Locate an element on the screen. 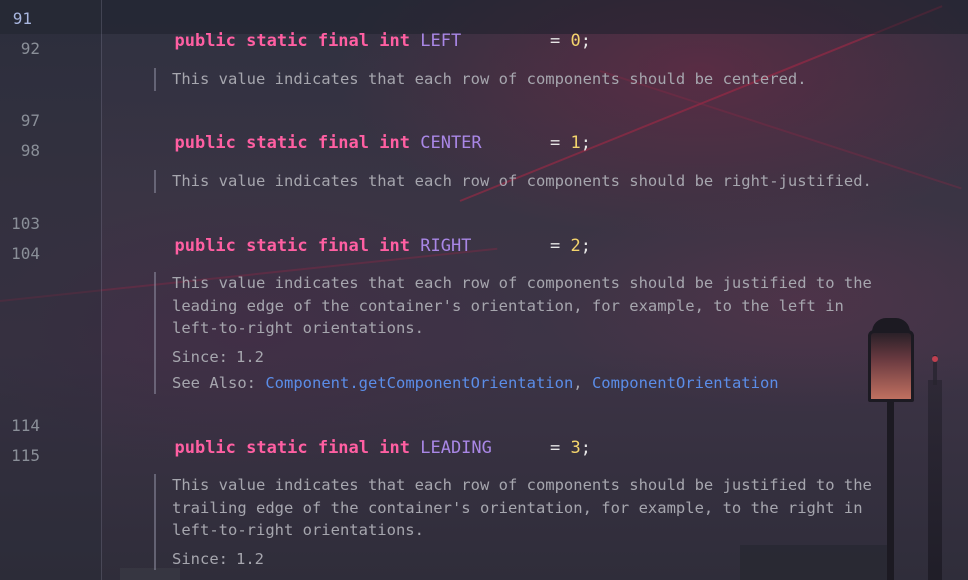  line-number: 103 is located at coordinates (20, 224).